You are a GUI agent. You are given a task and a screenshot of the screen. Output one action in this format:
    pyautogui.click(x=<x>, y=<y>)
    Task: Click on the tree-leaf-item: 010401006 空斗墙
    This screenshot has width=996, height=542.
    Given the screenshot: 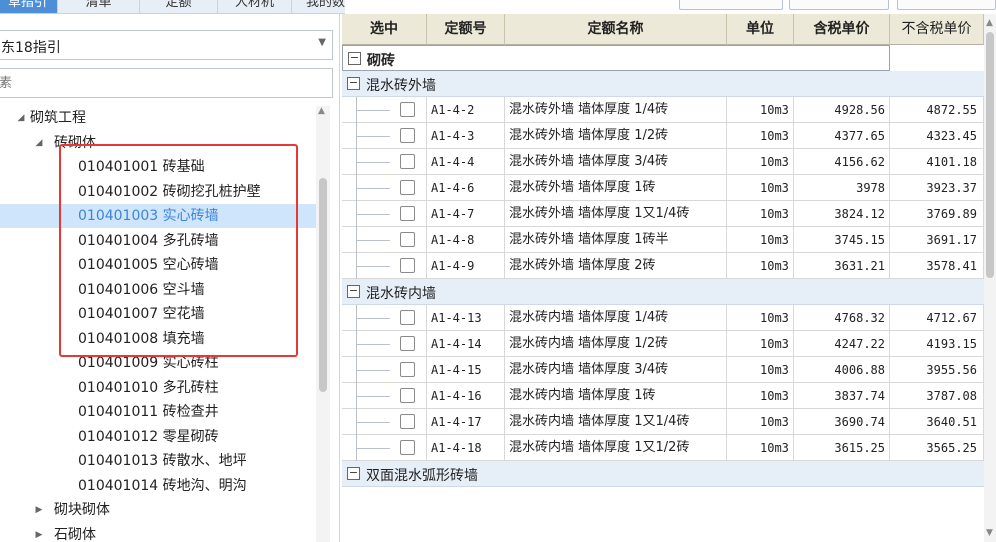 What is the action you would take?
    pyautogui.click(x=158, y=290)
    